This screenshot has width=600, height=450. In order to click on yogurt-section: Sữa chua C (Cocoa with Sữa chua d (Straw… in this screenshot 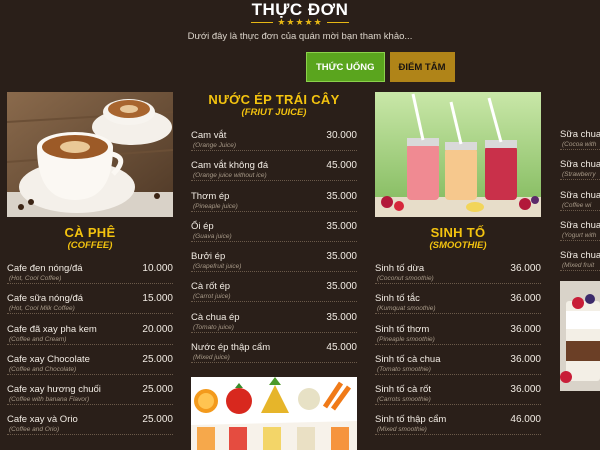, I will do `click(580, 259)`.